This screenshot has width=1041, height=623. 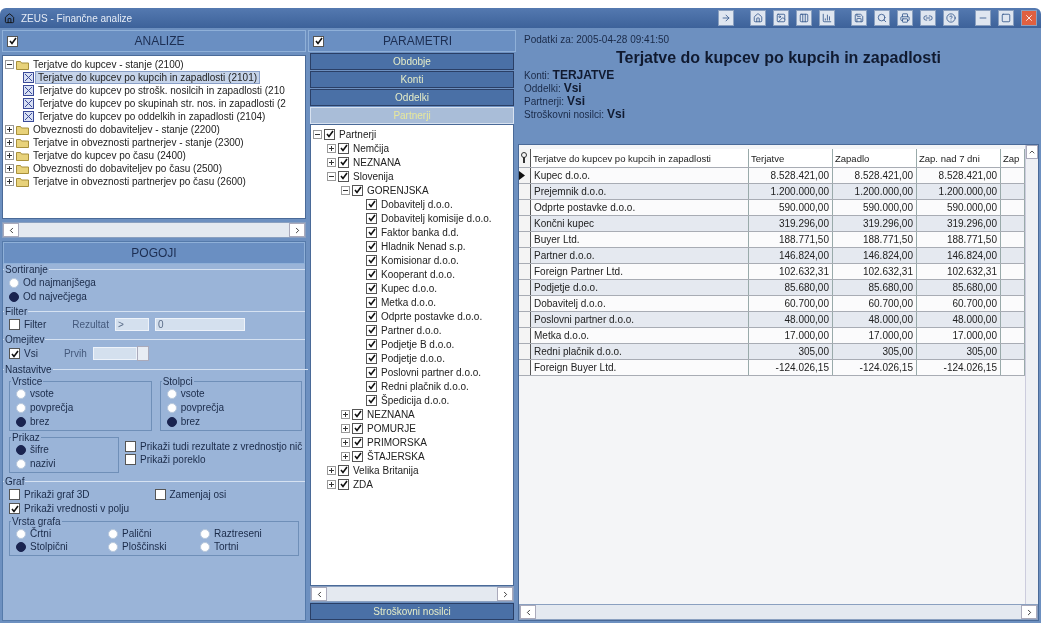 I want to click on radio-button: šifre, so click(x=64, y=449).